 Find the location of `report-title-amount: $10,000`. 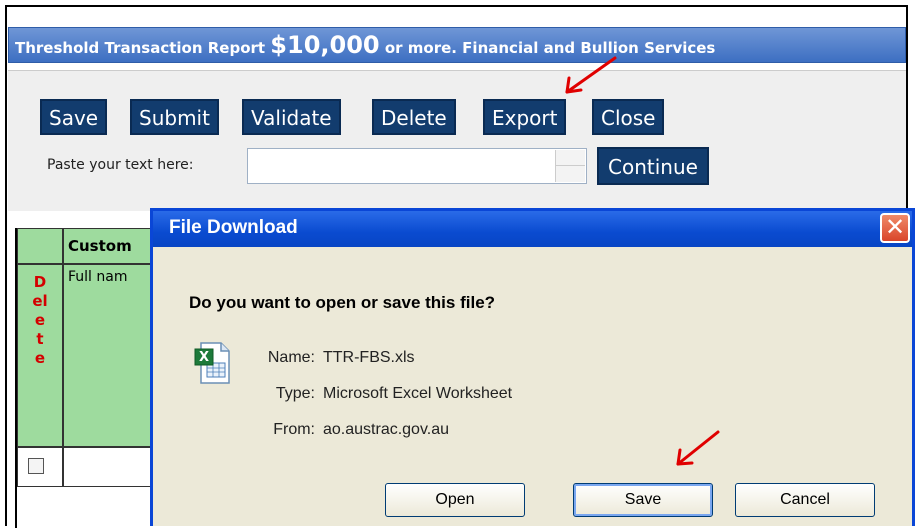

report-title-amount: $10,000 is located at coordinates (325, 45).